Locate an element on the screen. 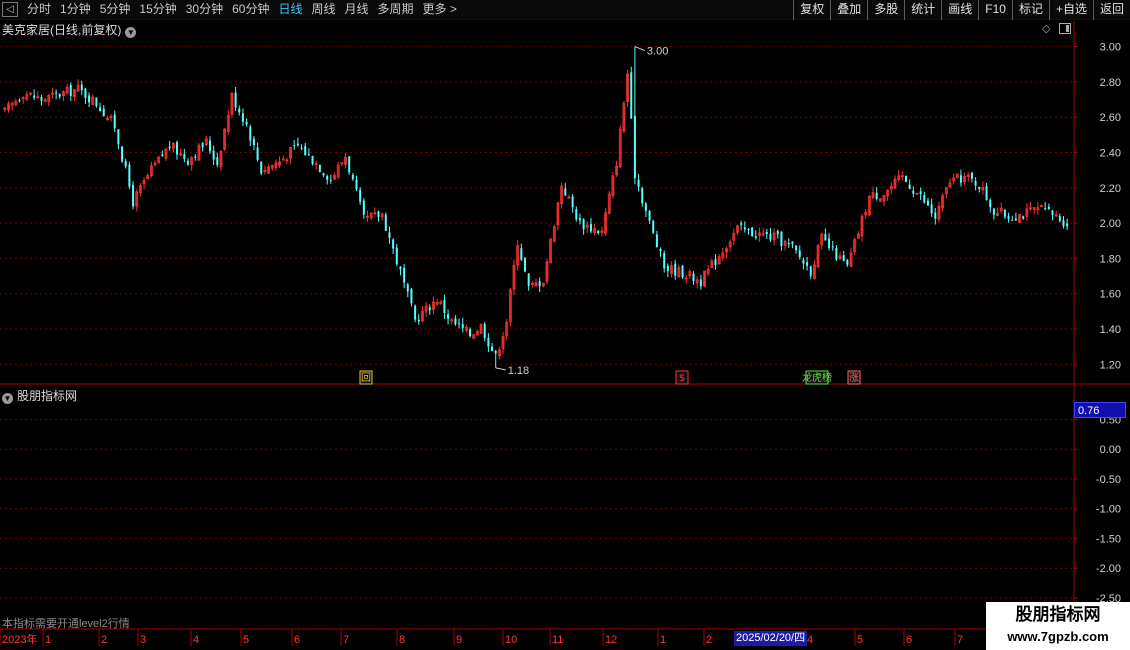 Image resolution: width=1130 pixels, height=650 pixels. price-tick-label: 2.80 is located at coordinates (1110, 83).